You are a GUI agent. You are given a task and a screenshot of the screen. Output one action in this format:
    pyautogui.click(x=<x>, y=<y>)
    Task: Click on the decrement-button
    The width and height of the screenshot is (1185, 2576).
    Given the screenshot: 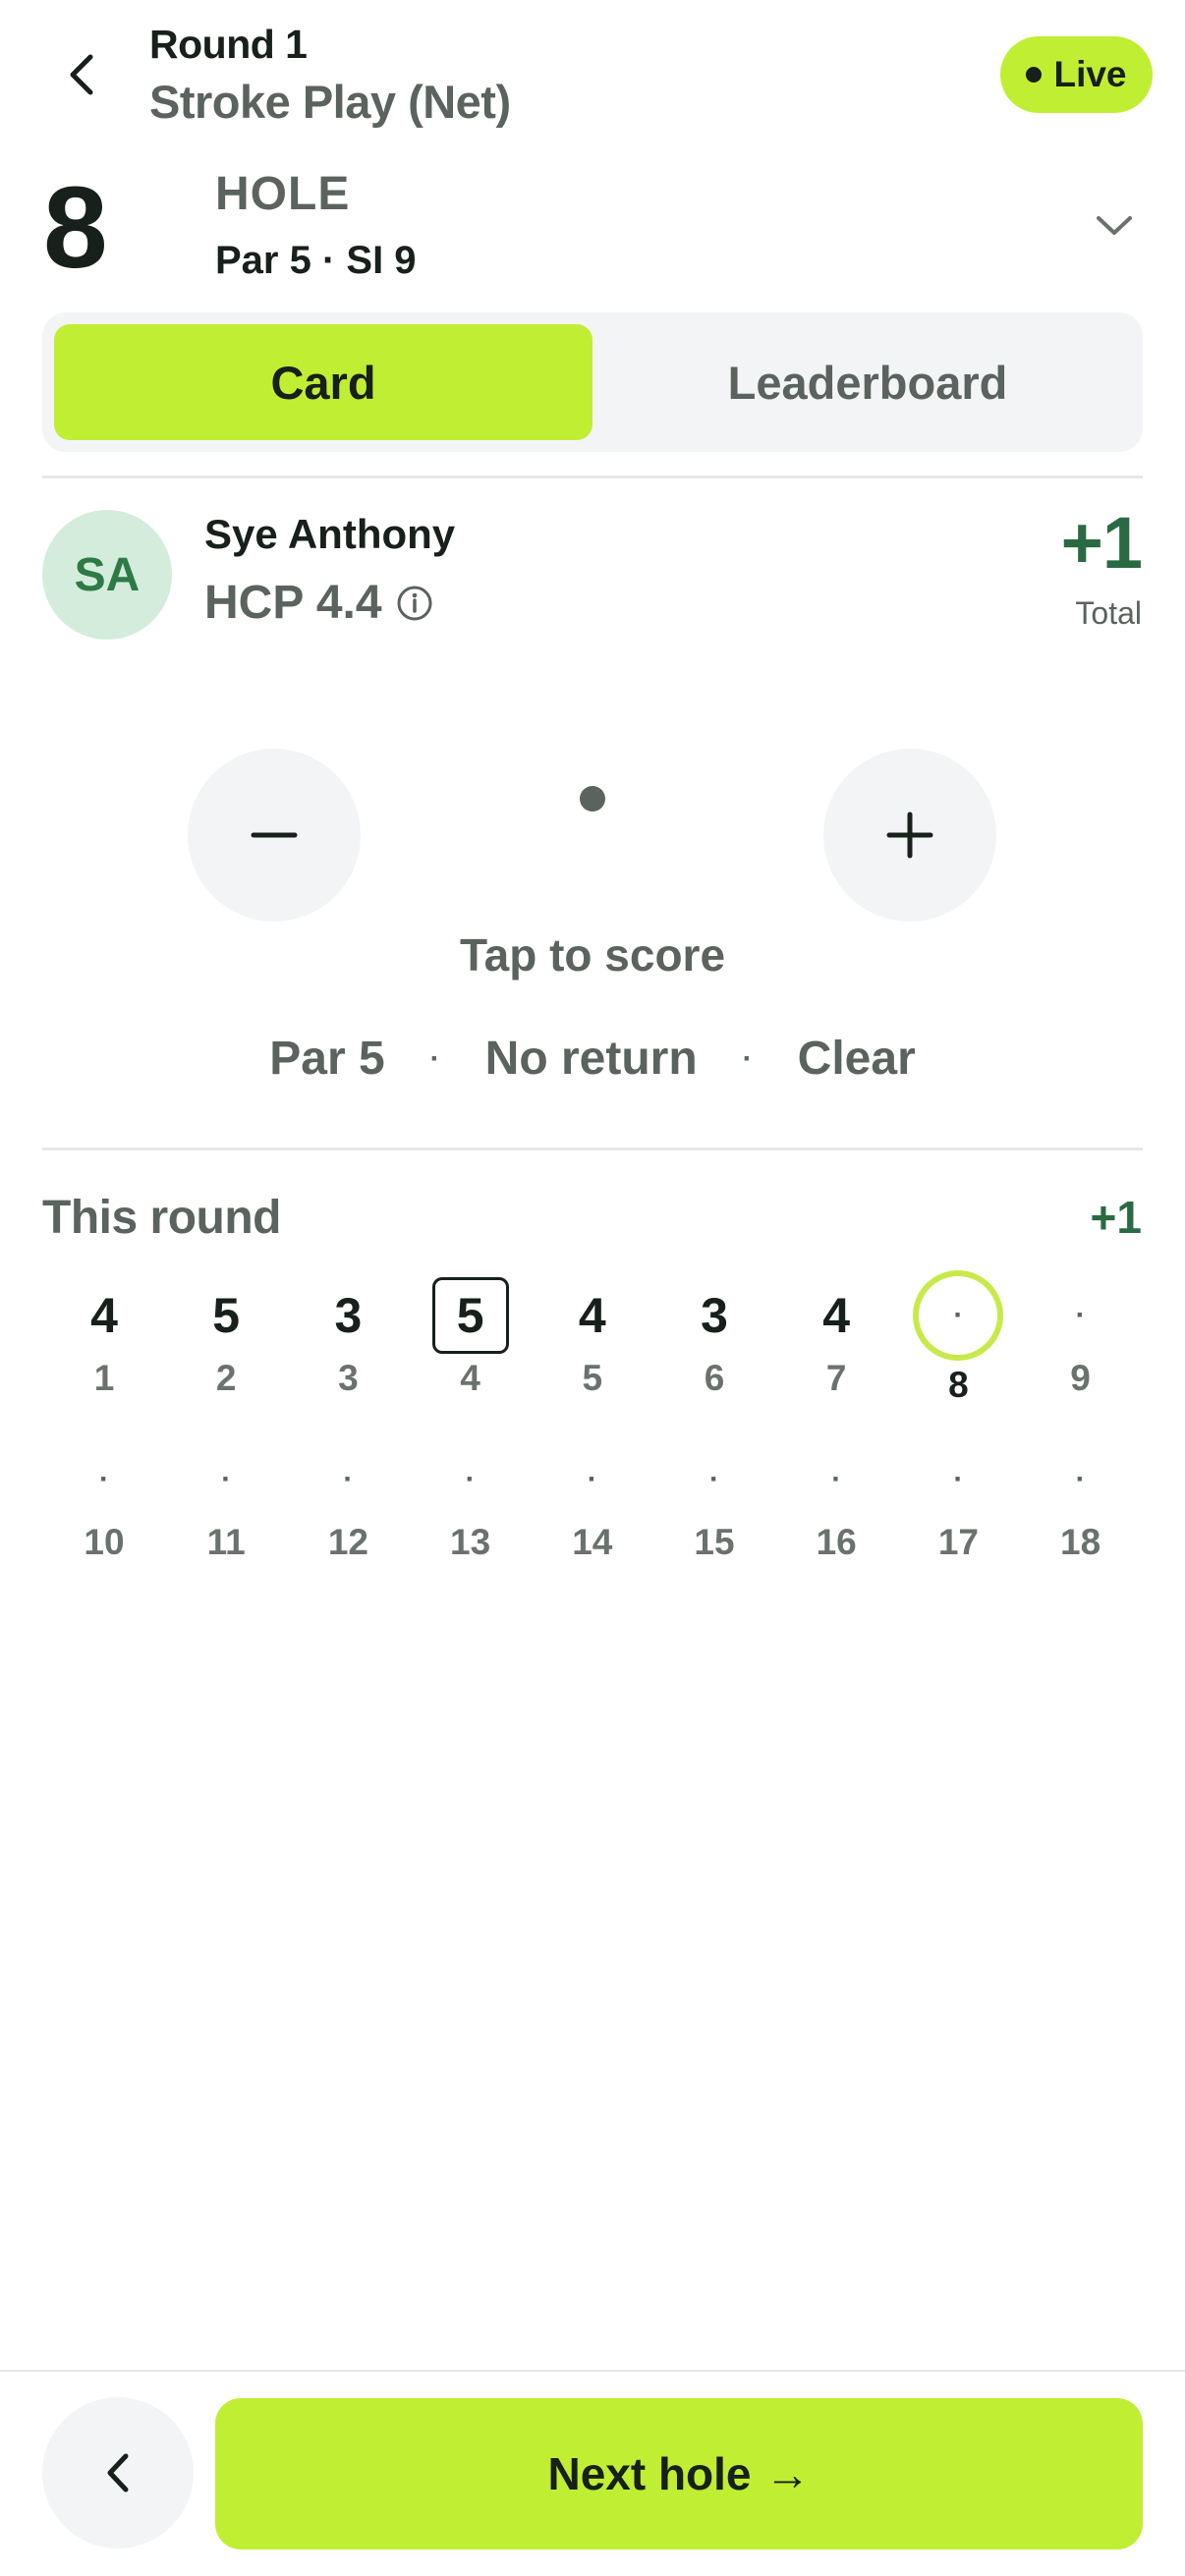 What is the action you would take?
    pyautogui.click(x=275, y=835)
    